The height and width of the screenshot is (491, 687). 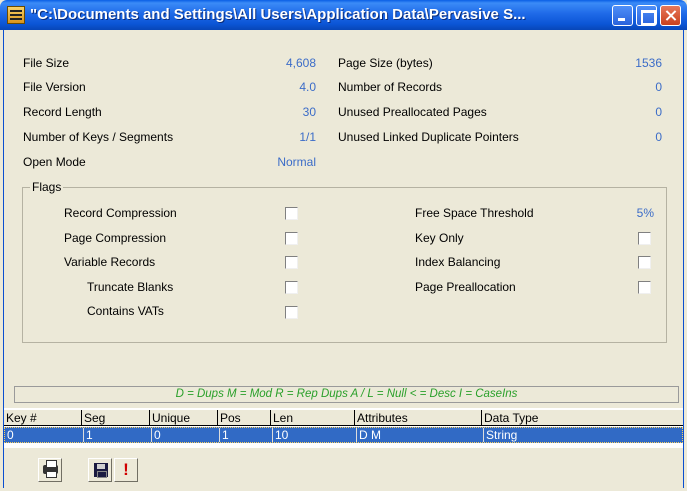 What do you see at coordinates (291, 238) in the screenshot?
I see `page-compression-checkbox` at bounding box center [291, 238].